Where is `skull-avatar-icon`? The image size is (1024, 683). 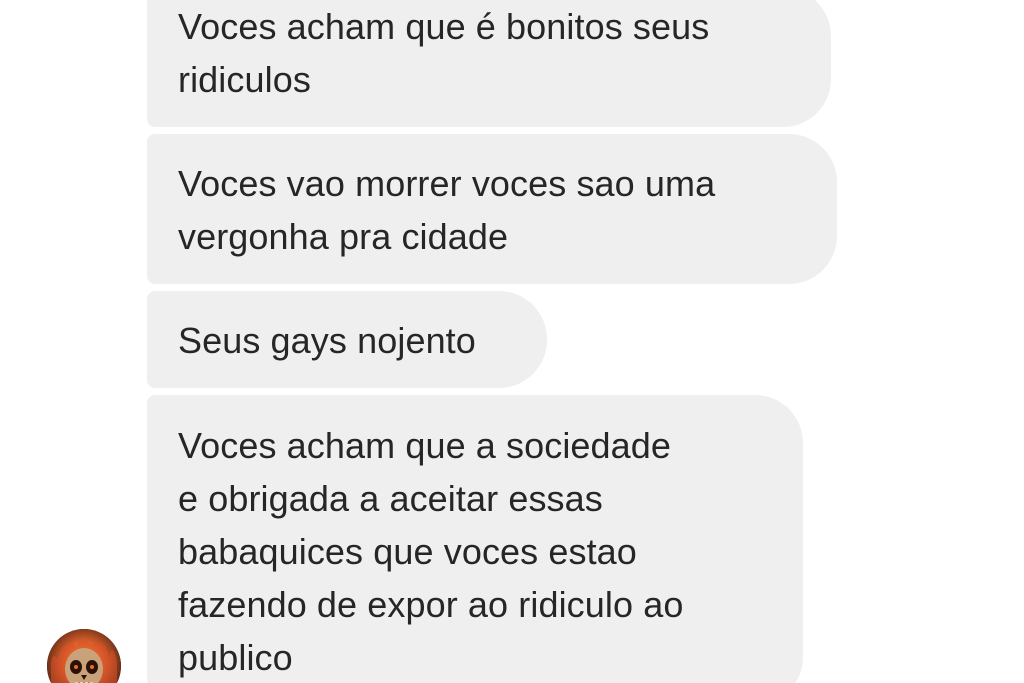
skull-avatar-icon is located at coordinates (84, 656).